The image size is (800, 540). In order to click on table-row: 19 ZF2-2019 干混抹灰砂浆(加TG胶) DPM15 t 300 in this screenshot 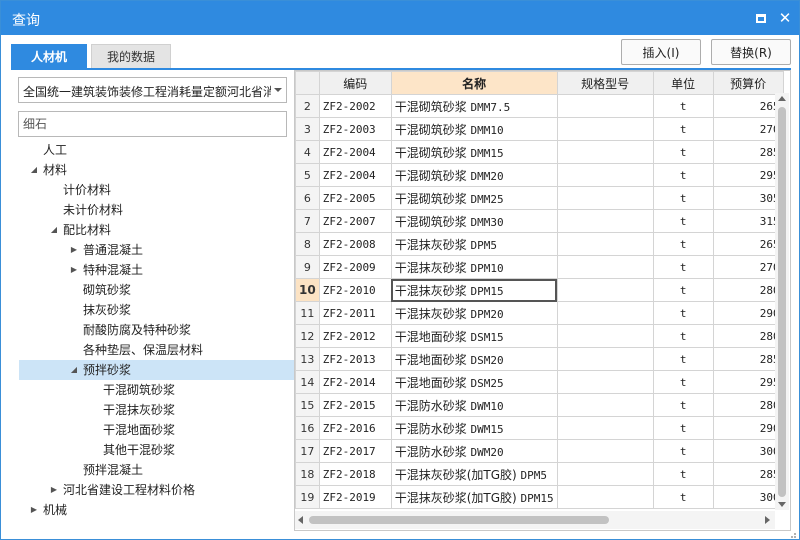, I will do `click(539, 497)`.